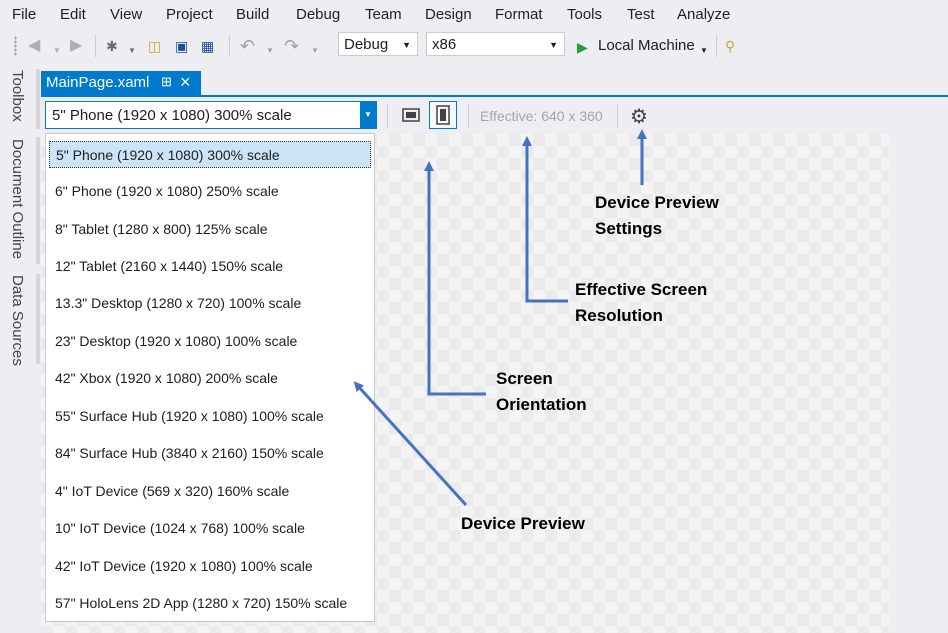 This screenshot has height=633, width=948. I want to click on new-project-icon: ✱, so click(112, 46).